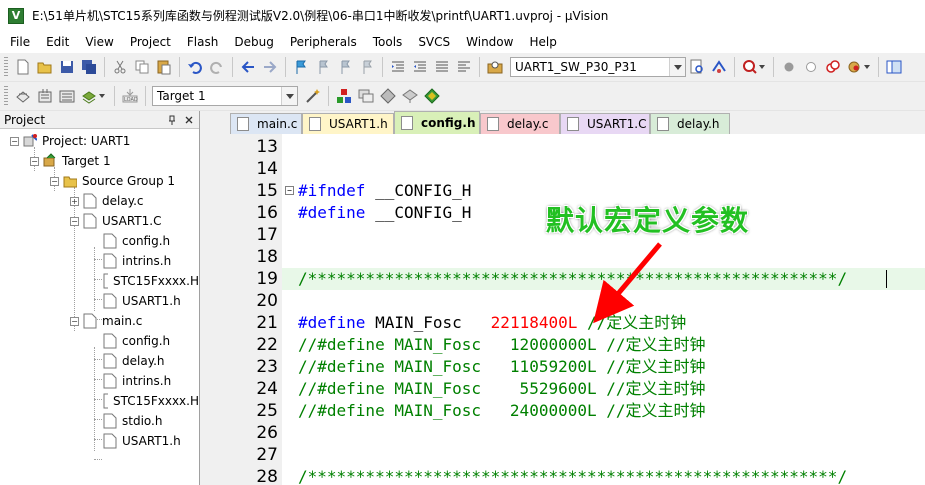 This screenshot has height=485, width=925. What do you see at coordinates (489, 42) in the screenshot?
I see `menu-window: Window` at bounding box center [489, 42].